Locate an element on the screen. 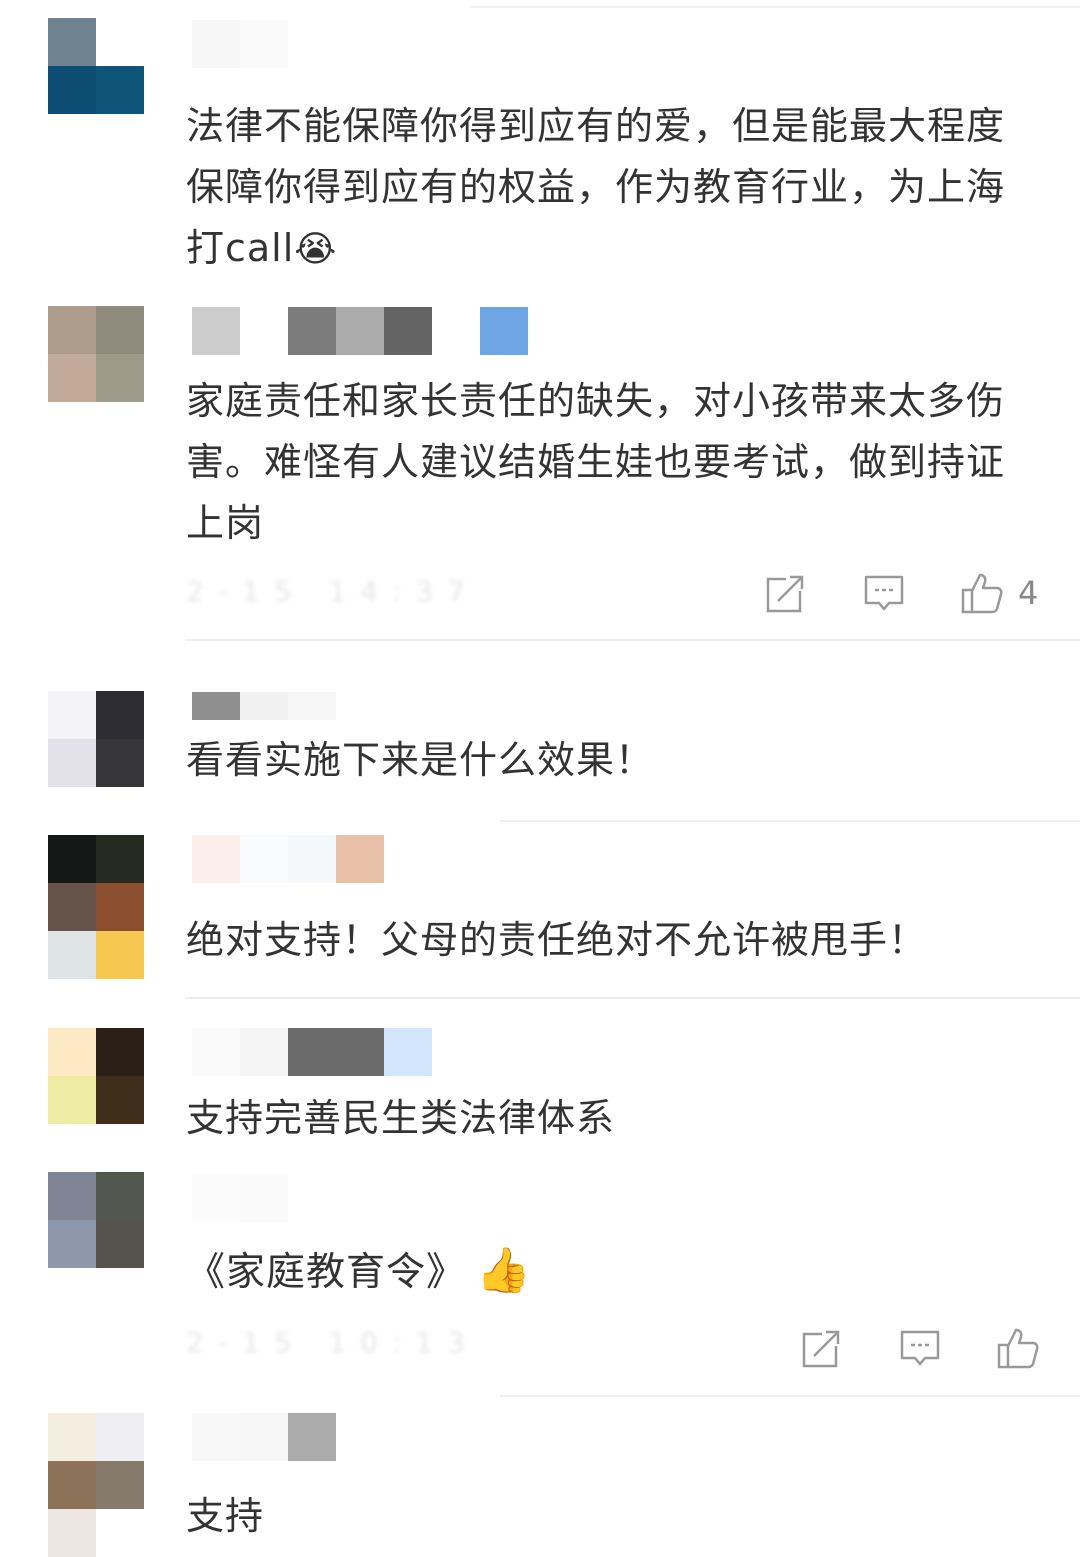 The image size is (1080, 1557). like-count: 4 is located at coordinates (1028, 593).